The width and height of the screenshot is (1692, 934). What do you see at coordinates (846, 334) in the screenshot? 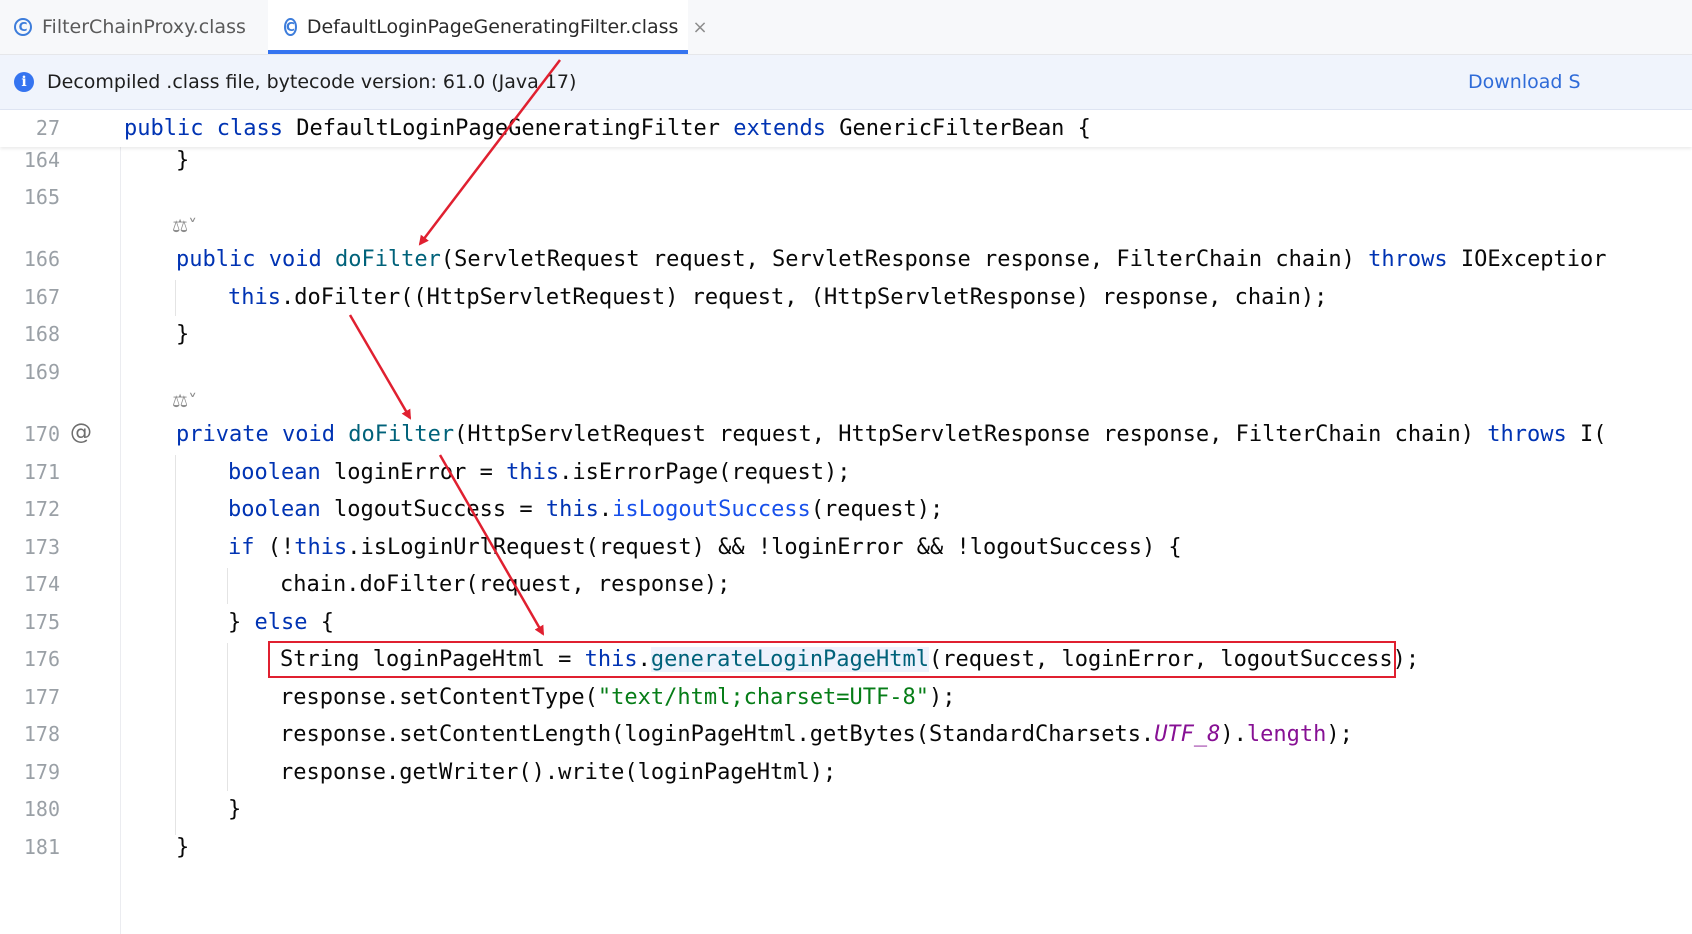
I see `code-line: 168 }` at bounding box center [846, 334].